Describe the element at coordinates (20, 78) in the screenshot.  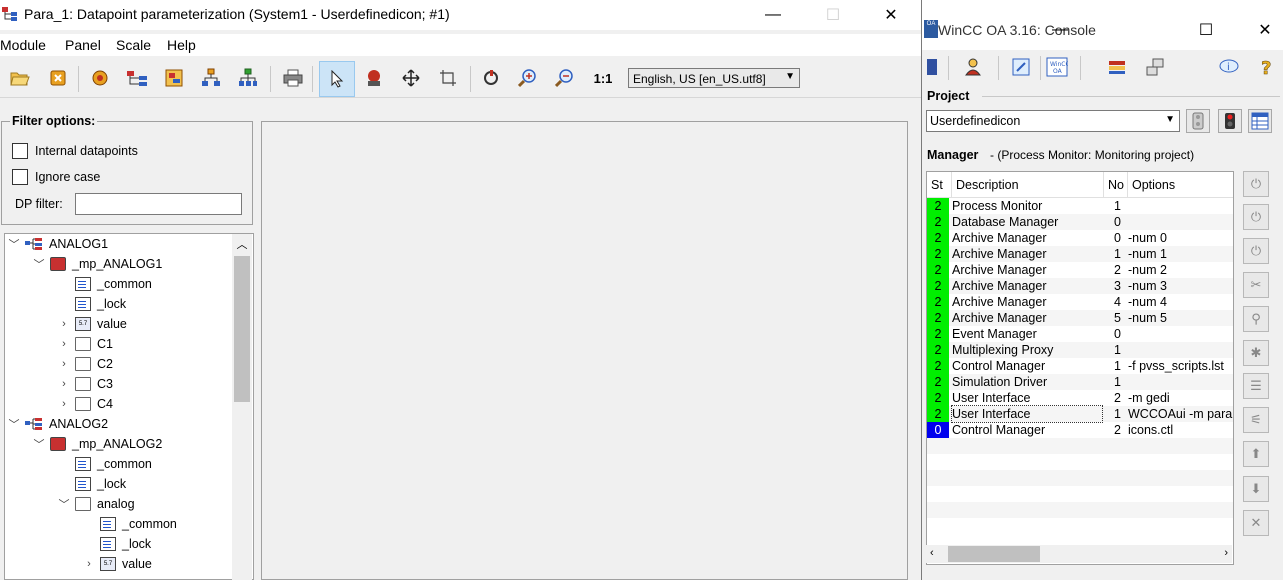
I see `open-icon` at that location.